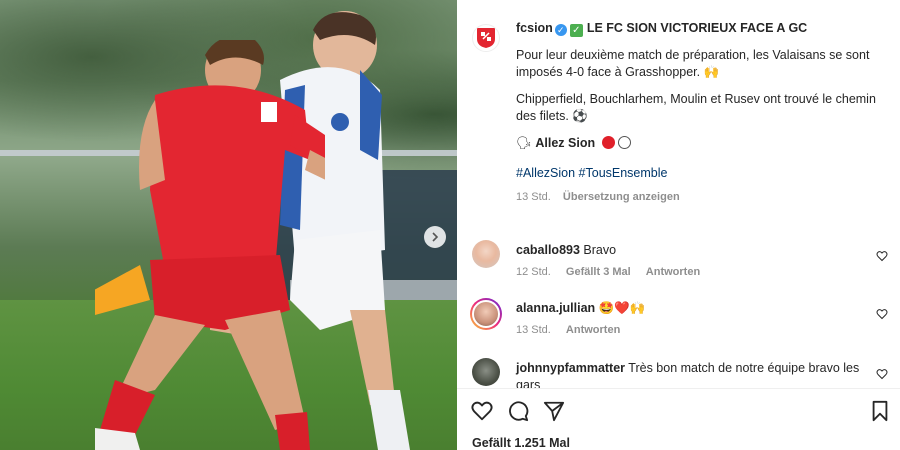 This screenshot has width=900, height=450. What do you see at coordinates (555, 308) in the screenshot?
I see `comment-username: alanna.jullian` at bounding box center [555, 308].